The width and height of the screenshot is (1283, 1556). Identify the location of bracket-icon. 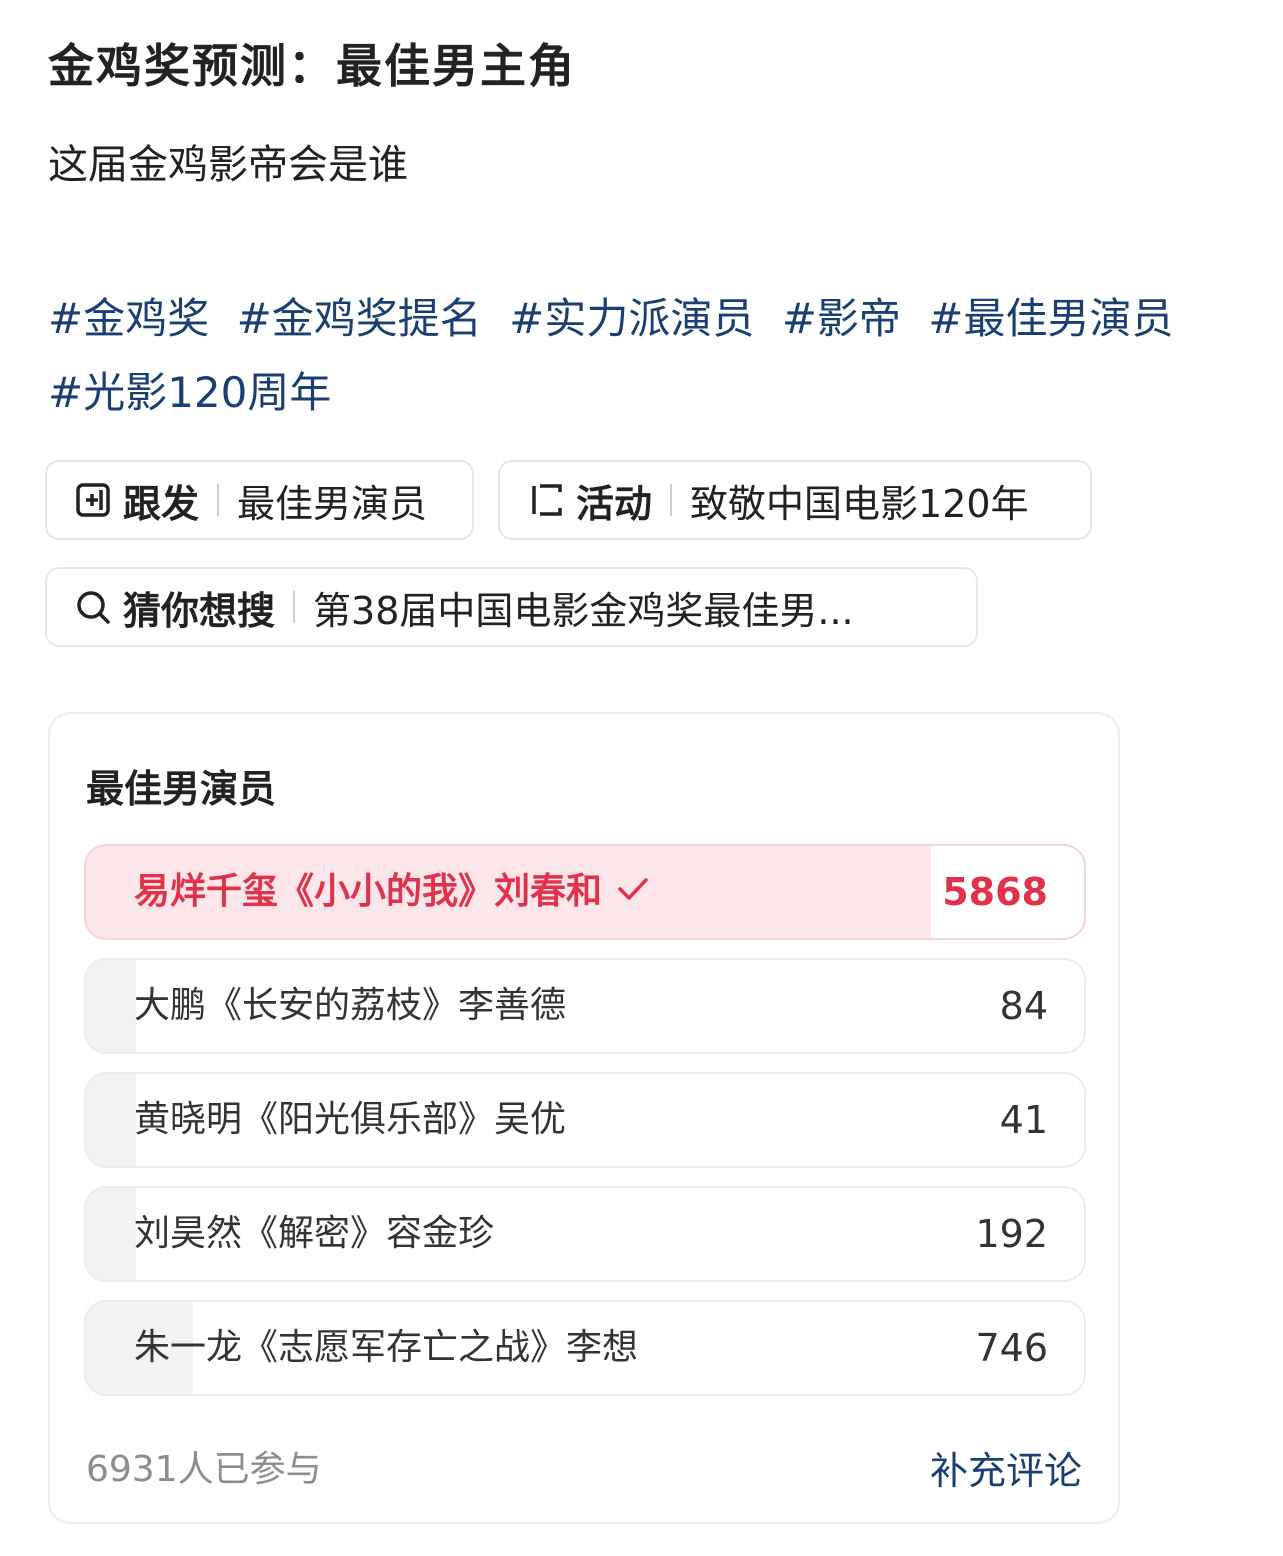
(546, 500).